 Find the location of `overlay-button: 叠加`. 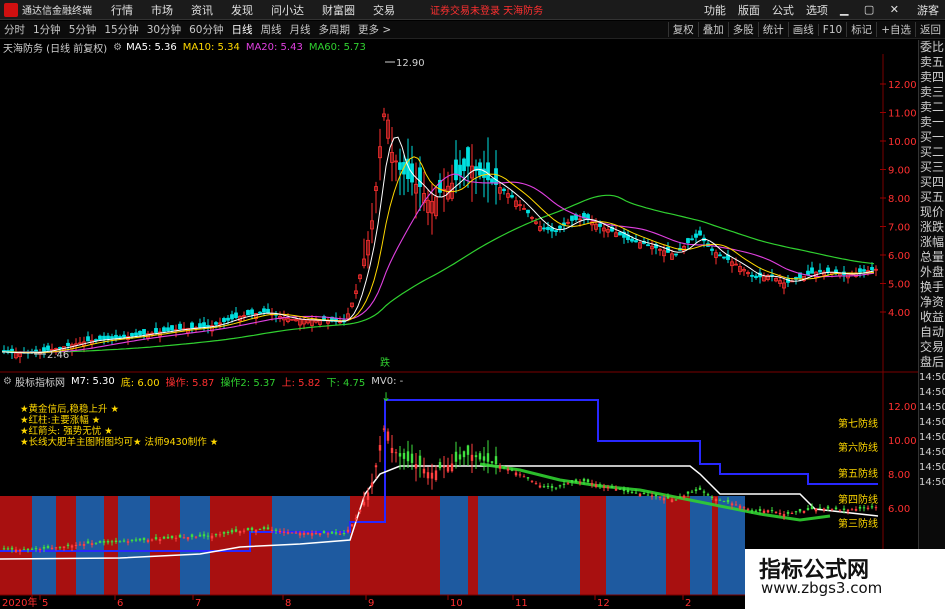

overlay-button: 叠加 is located at coordinates (712, 29).